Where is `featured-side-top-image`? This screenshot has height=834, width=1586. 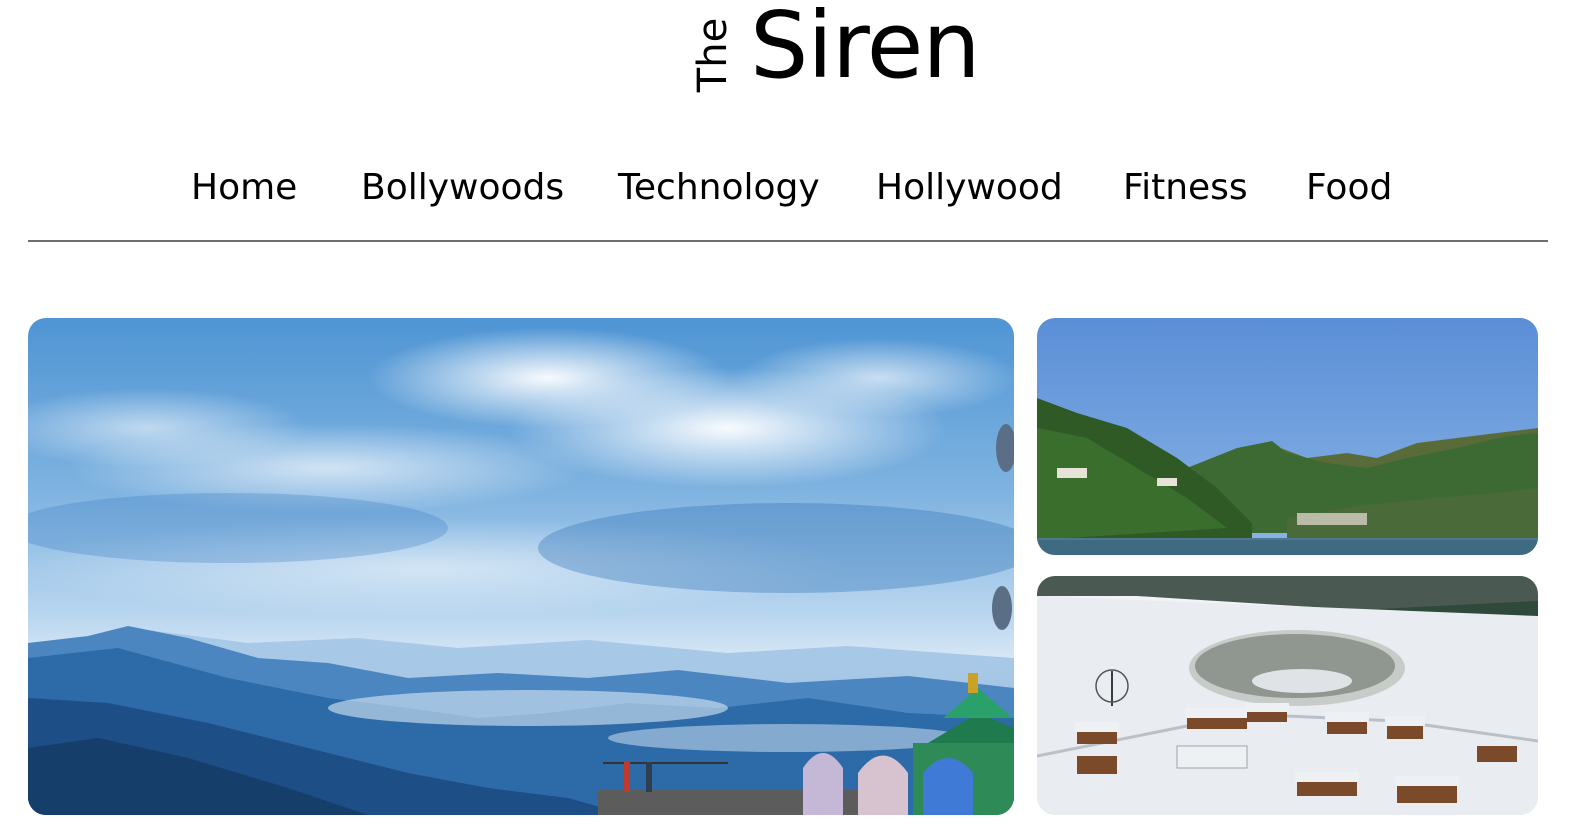 featured-side-top-image is located at coordinates (1287, 436).